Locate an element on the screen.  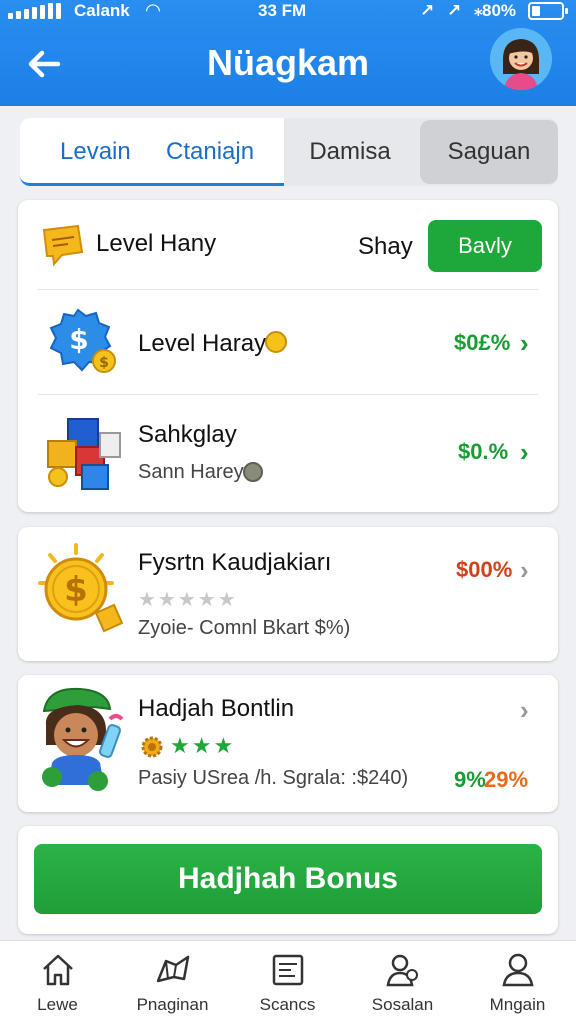
nav-label: Lewe is located at coordinates (57, 1004).